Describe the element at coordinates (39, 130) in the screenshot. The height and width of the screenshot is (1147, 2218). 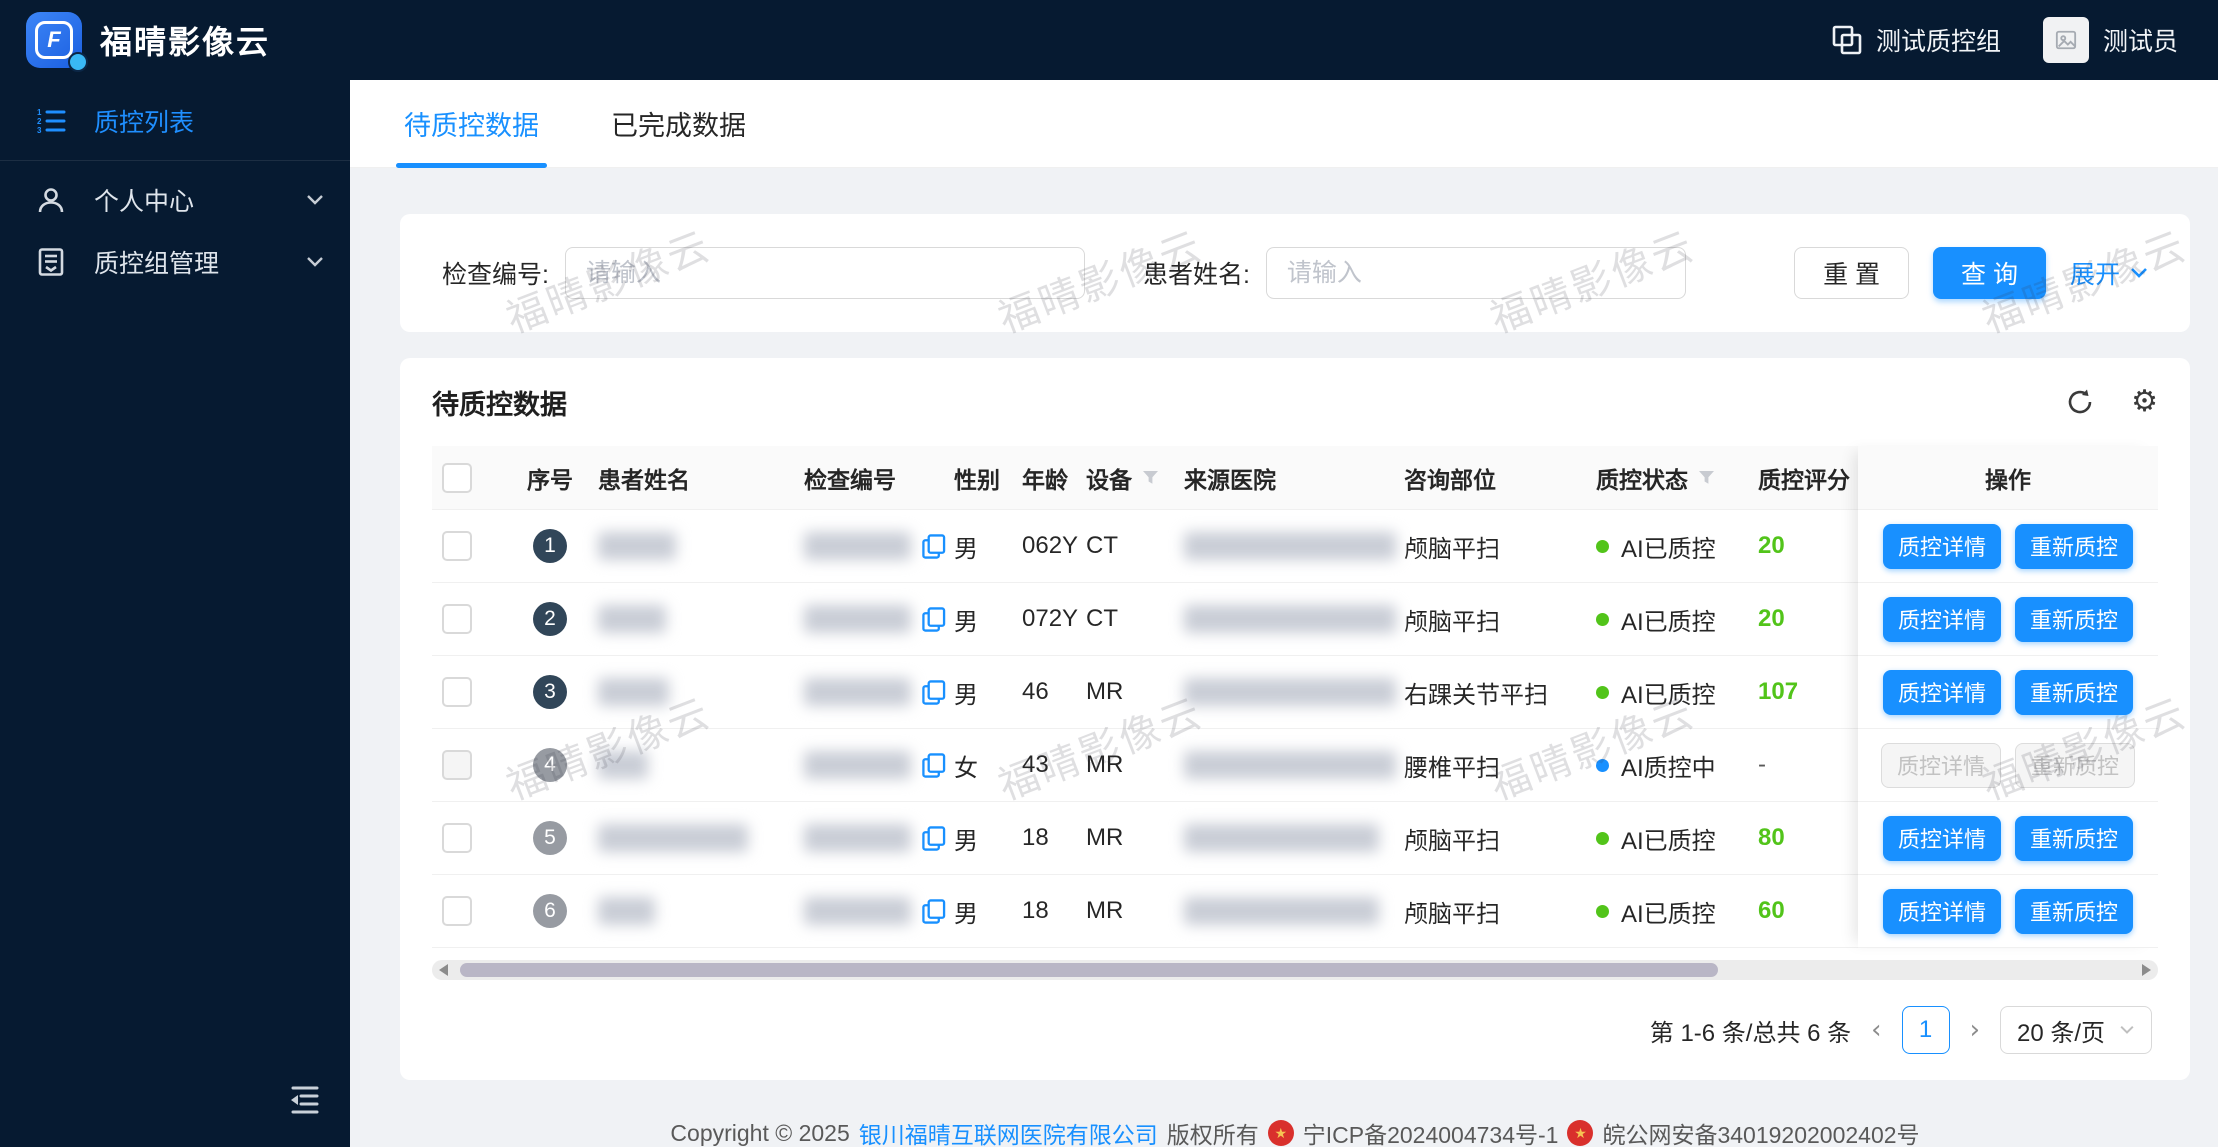
I see `svg-text: 3` at that location.